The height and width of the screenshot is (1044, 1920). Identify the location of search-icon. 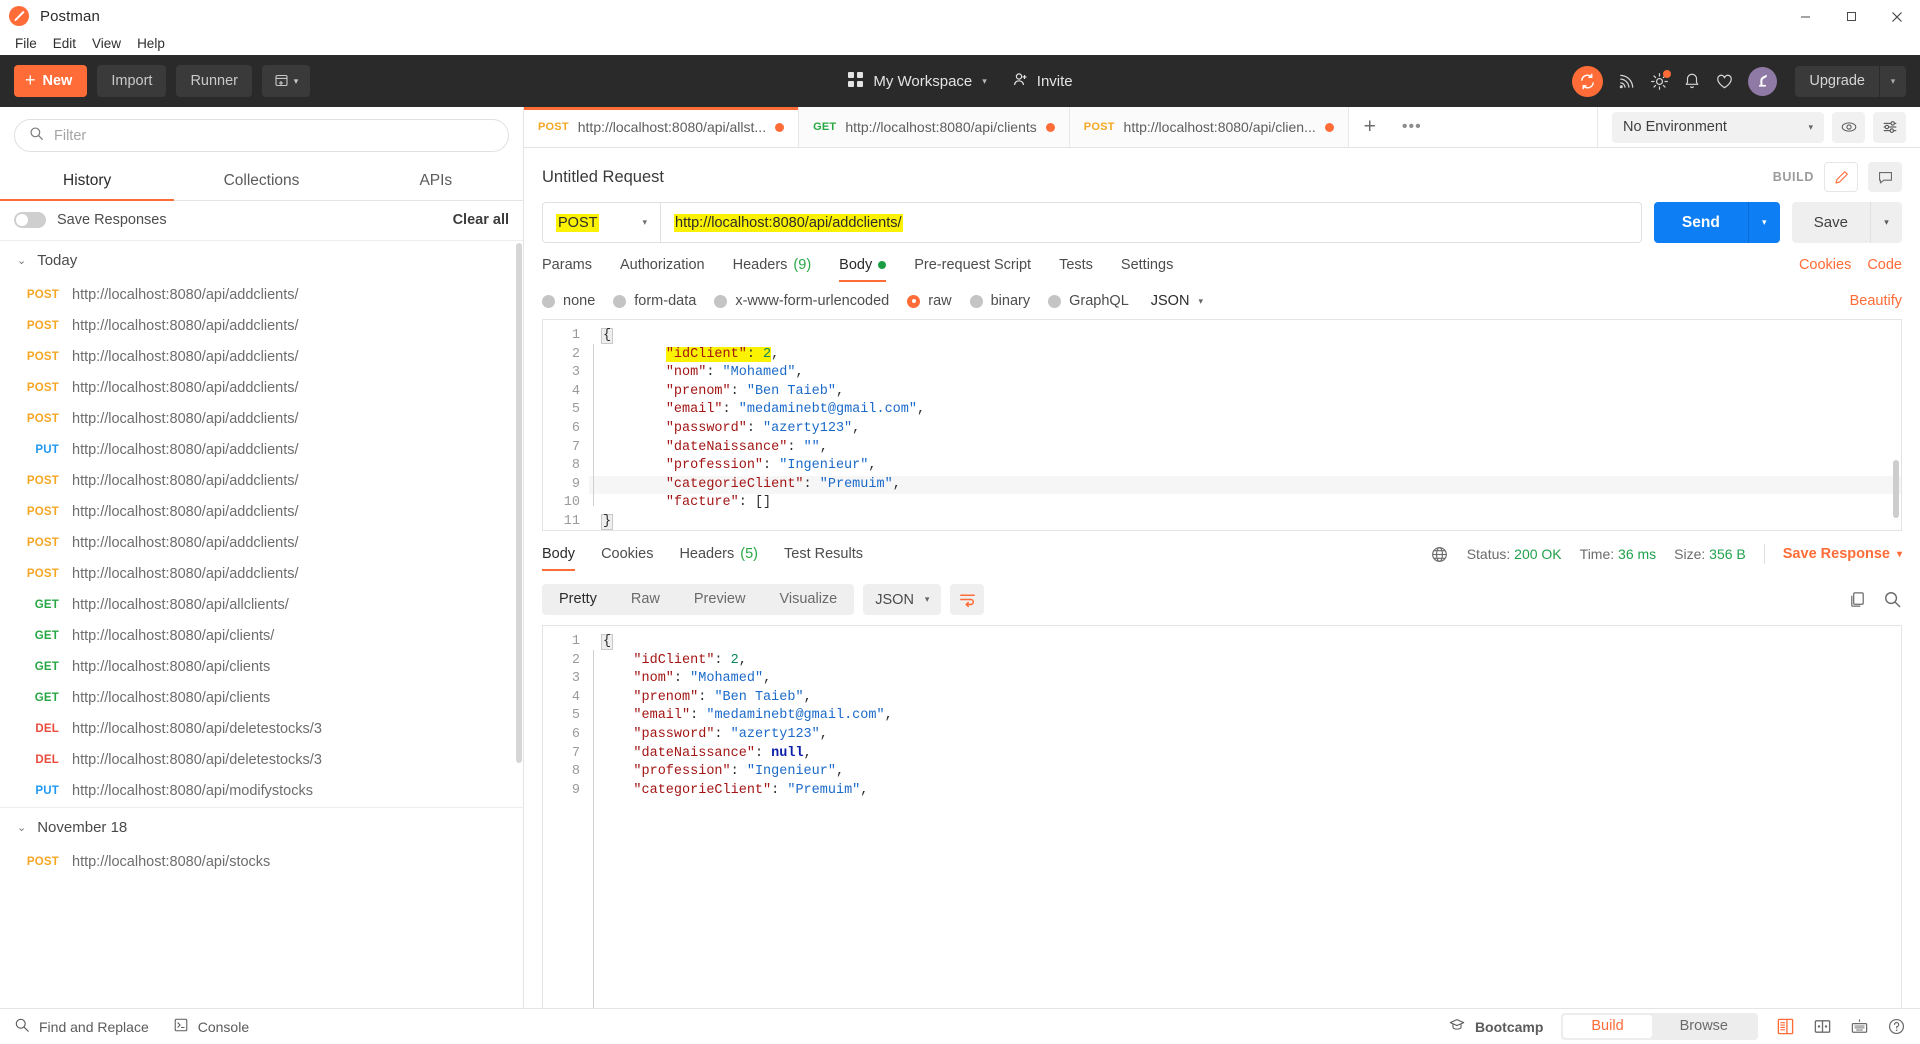
(1892, 599).